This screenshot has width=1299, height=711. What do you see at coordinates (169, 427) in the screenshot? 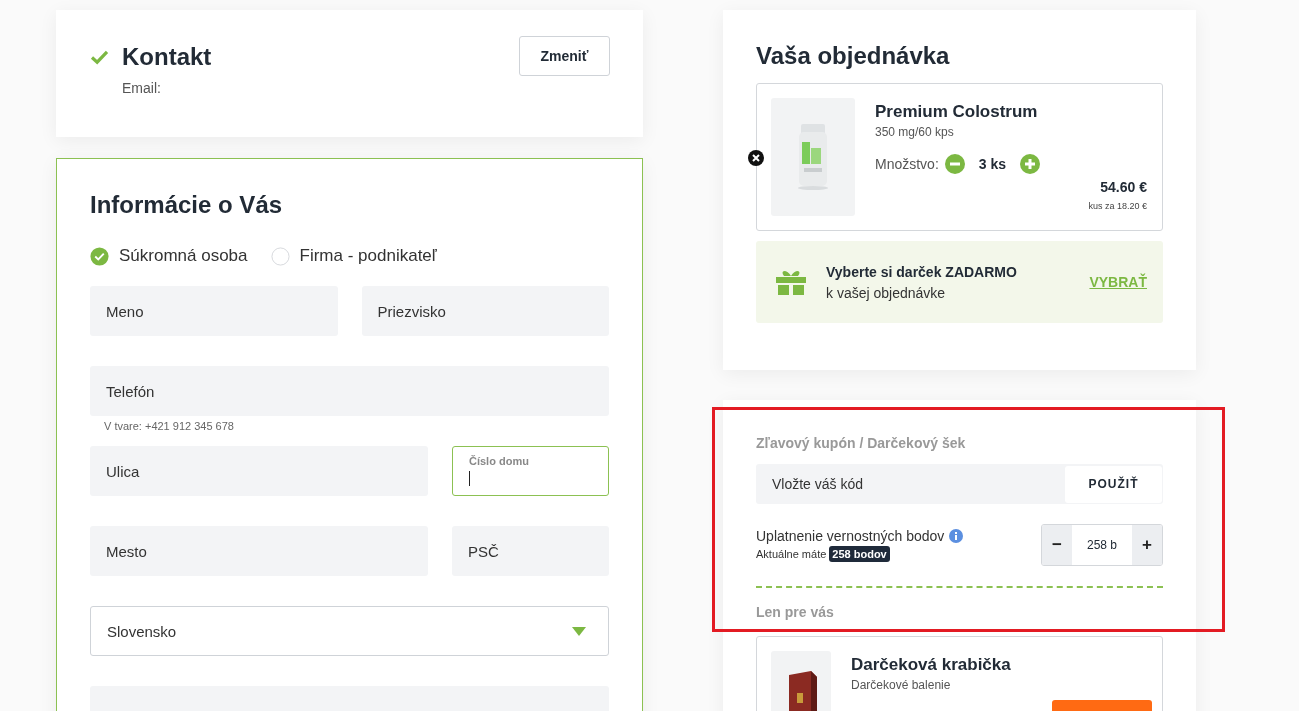
I see `field-hint: V tvare: +421 912 345 678` at bounding box center [169, 427].